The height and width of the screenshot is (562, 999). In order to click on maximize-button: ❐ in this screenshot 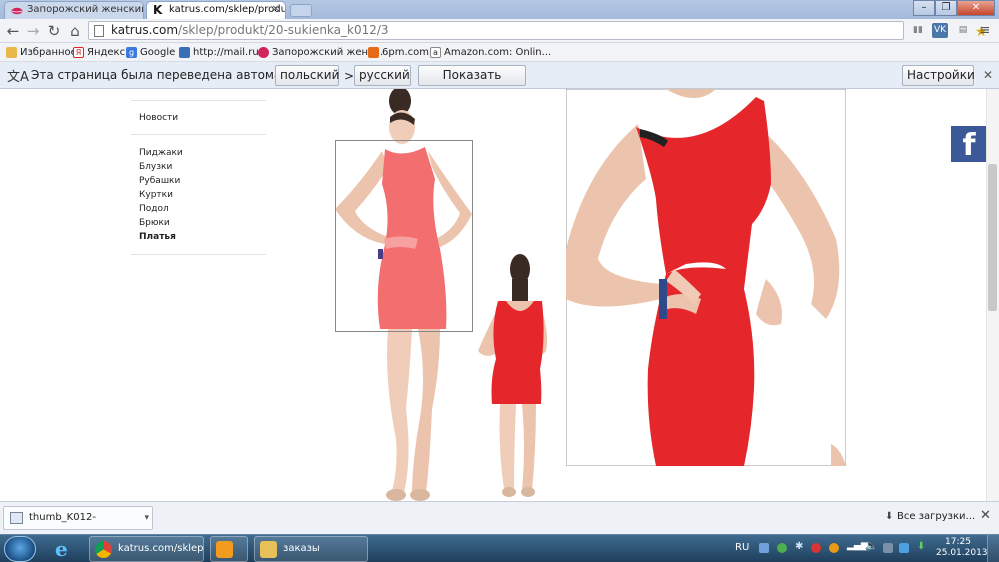, I will do `click(946, 8)`.